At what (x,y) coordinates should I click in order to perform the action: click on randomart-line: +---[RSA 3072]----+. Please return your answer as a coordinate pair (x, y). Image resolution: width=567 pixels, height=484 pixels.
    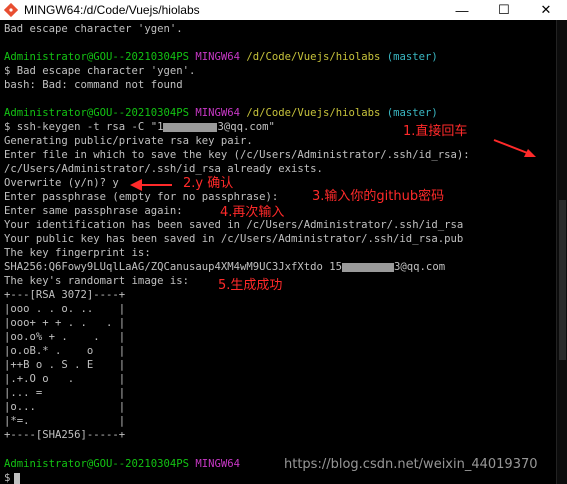
    Looking at the image, I should click on (65, 295).